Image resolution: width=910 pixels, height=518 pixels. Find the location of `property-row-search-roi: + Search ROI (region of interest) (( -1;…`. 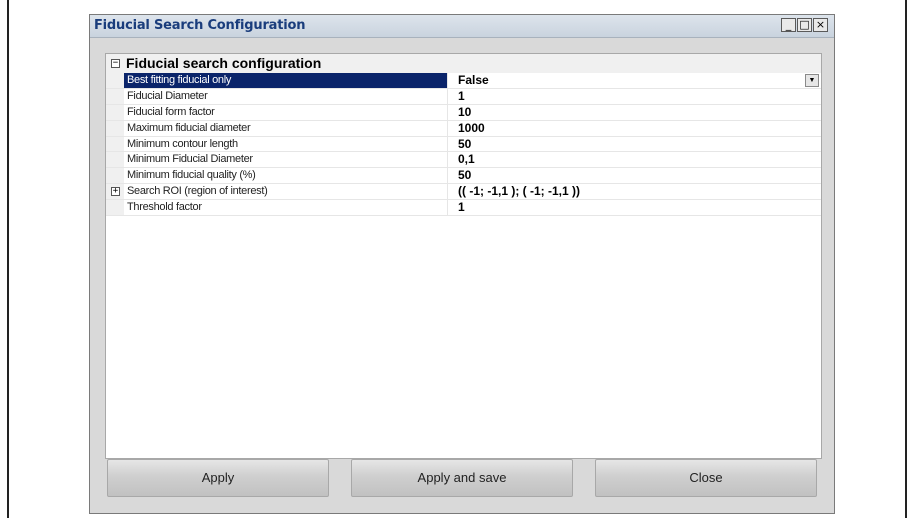

property-row-search-roi: + Search ROI (region of interest) (( -1;… is located at coordinates (463, 192).